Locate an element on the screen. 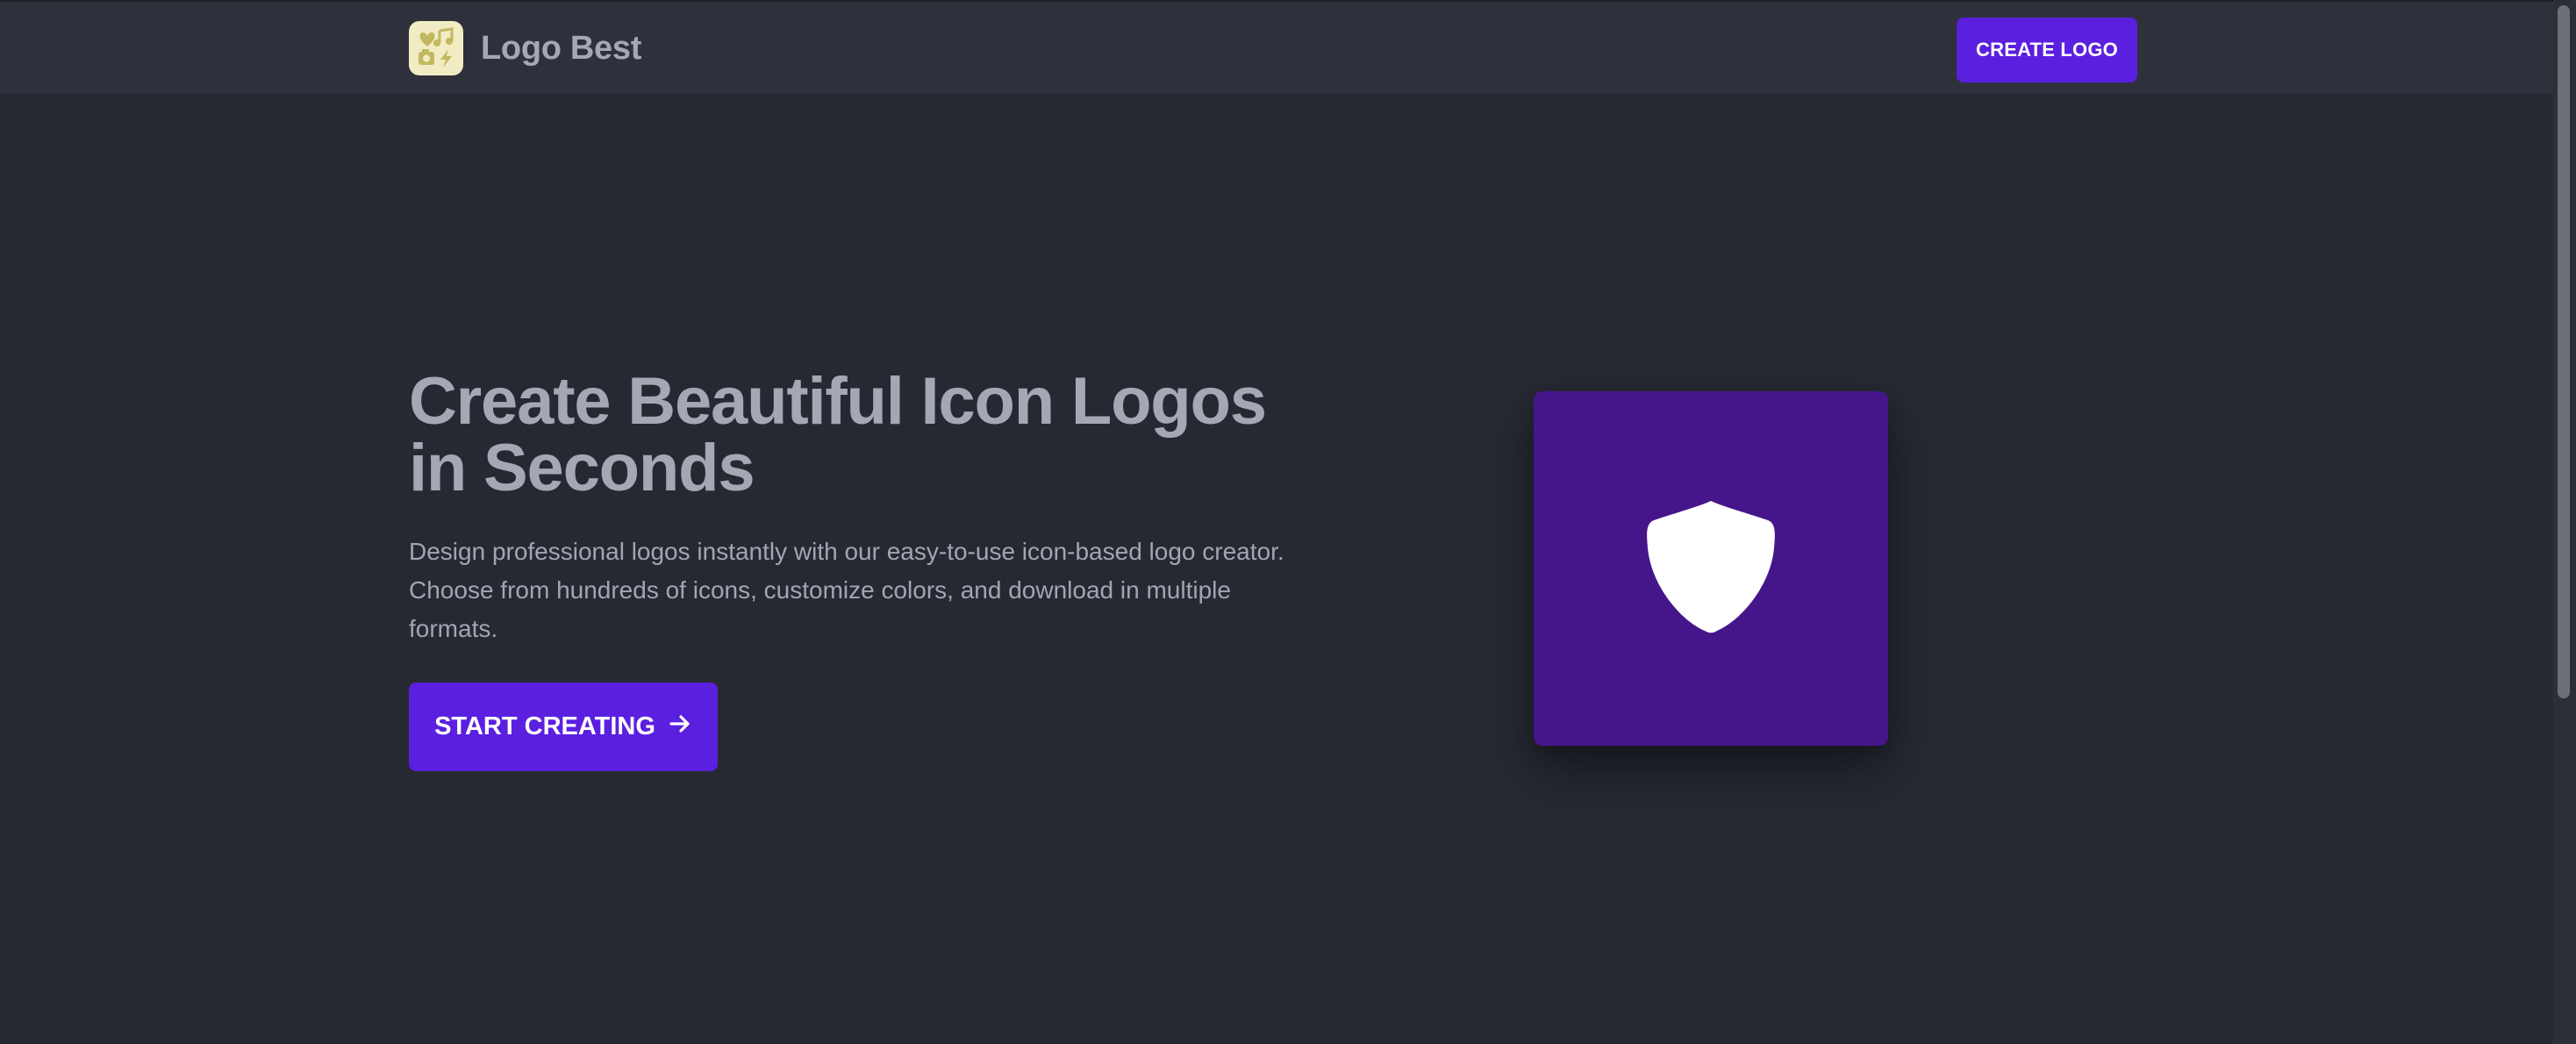 Image resolution: width=2576 pixels, height=1044 pixels. logo-preview-card is located at coordinates (1711, 569).